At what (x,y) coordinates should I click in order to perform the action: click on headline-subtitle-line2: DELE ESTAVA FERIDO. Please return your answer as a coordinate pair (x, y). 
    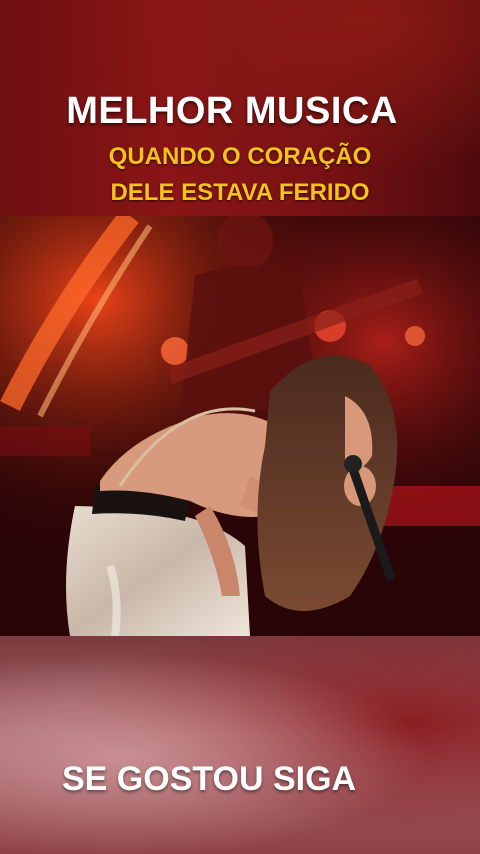
    Looking at the image, I should click on (240, 192).